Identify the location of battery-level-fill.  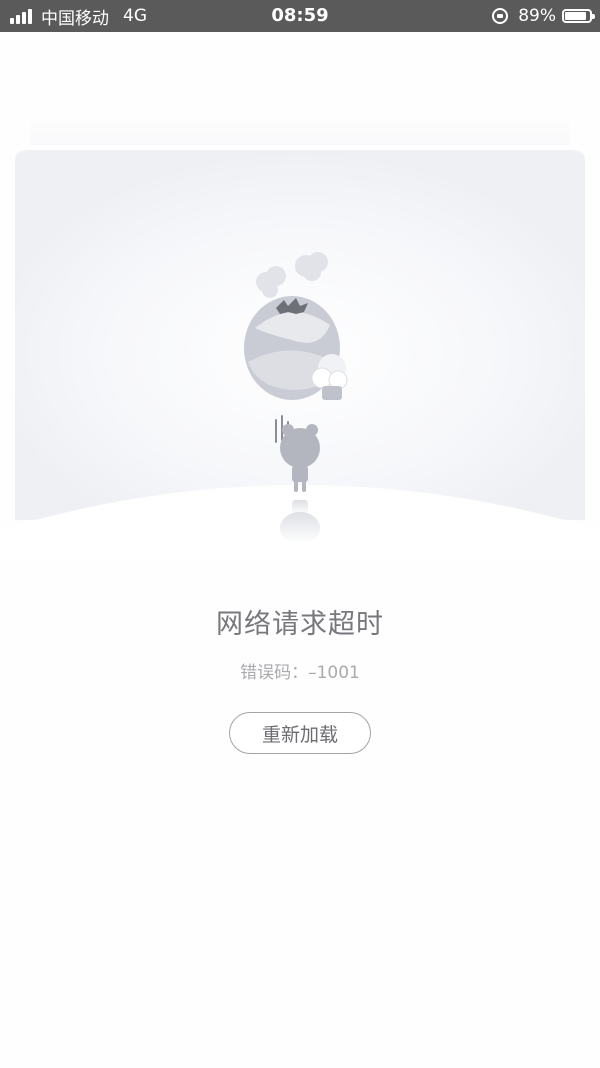
(575, 16).